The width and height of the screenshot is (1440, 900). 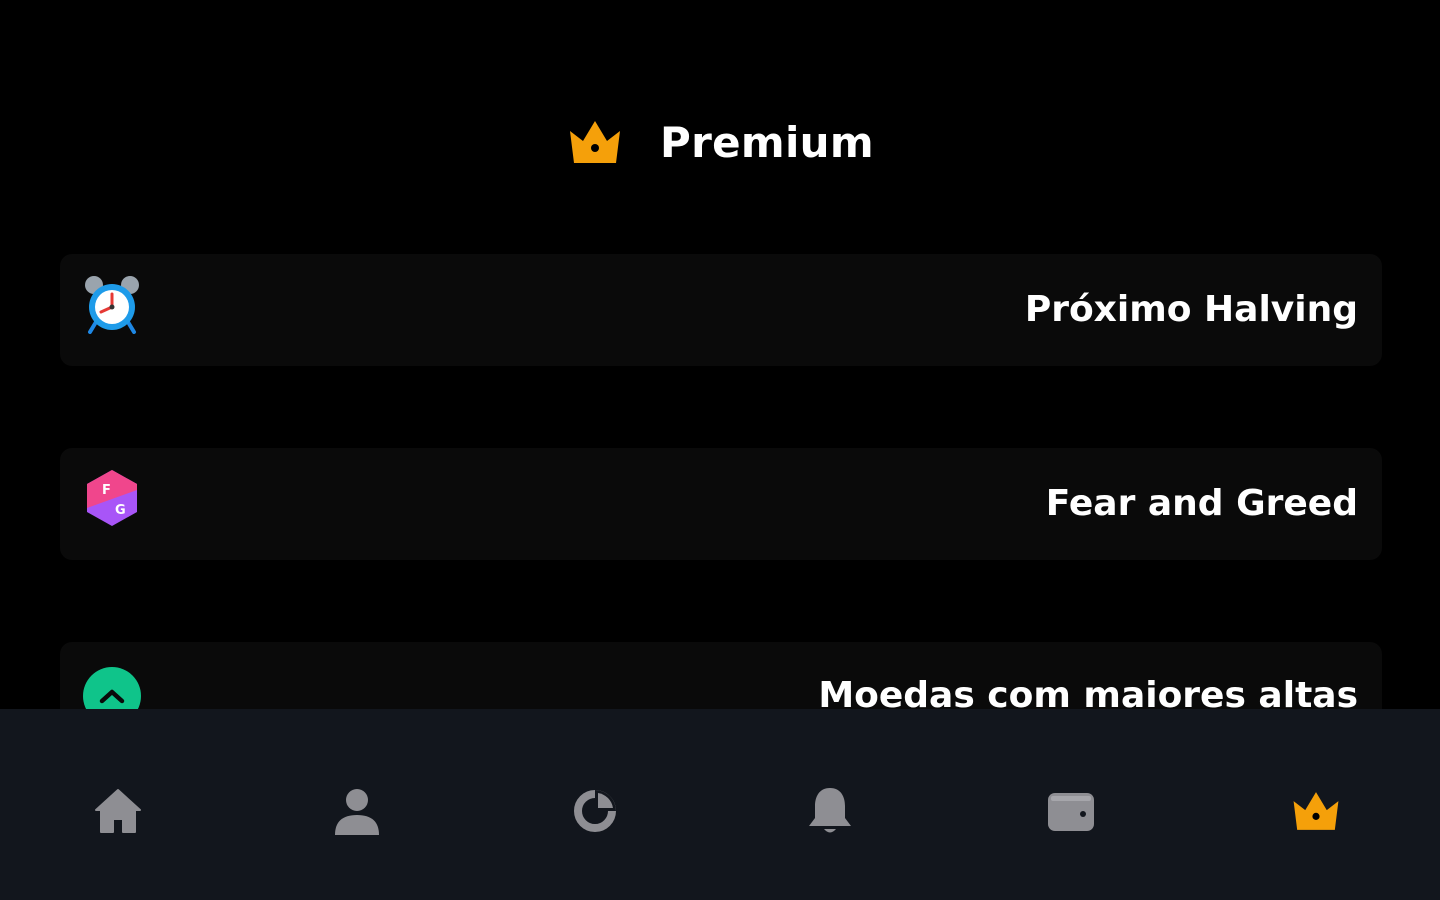 I want to click on menu-item-proximo-halving: Próximo Halving, so click(x=721, y=310).